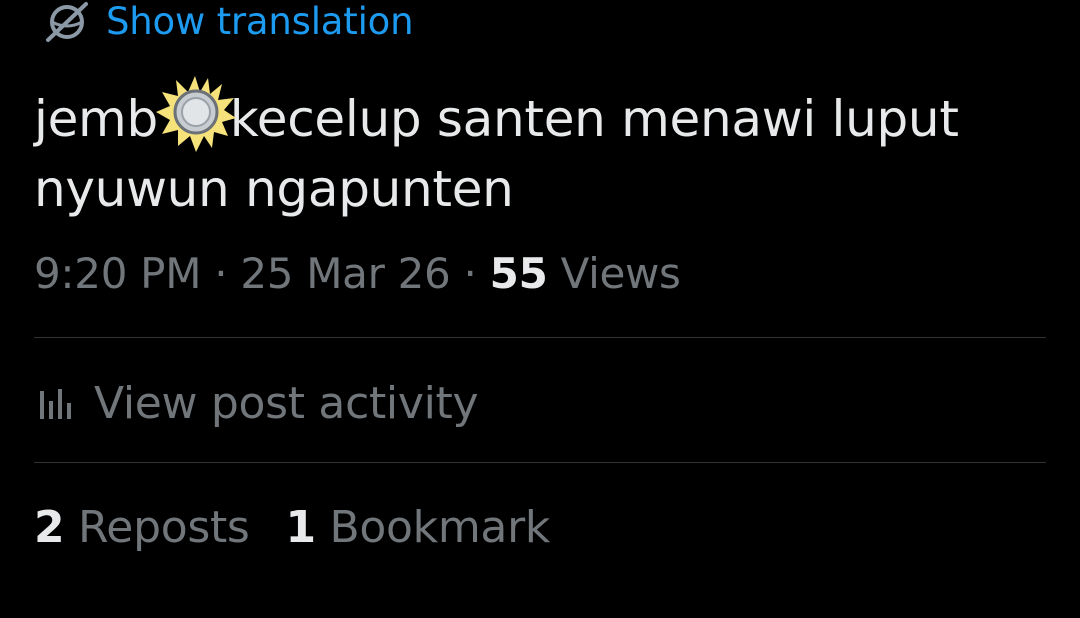  Describe the element at coordinates (195, 114) in the screenshot. I see `coin-splash-emoji` at that location.